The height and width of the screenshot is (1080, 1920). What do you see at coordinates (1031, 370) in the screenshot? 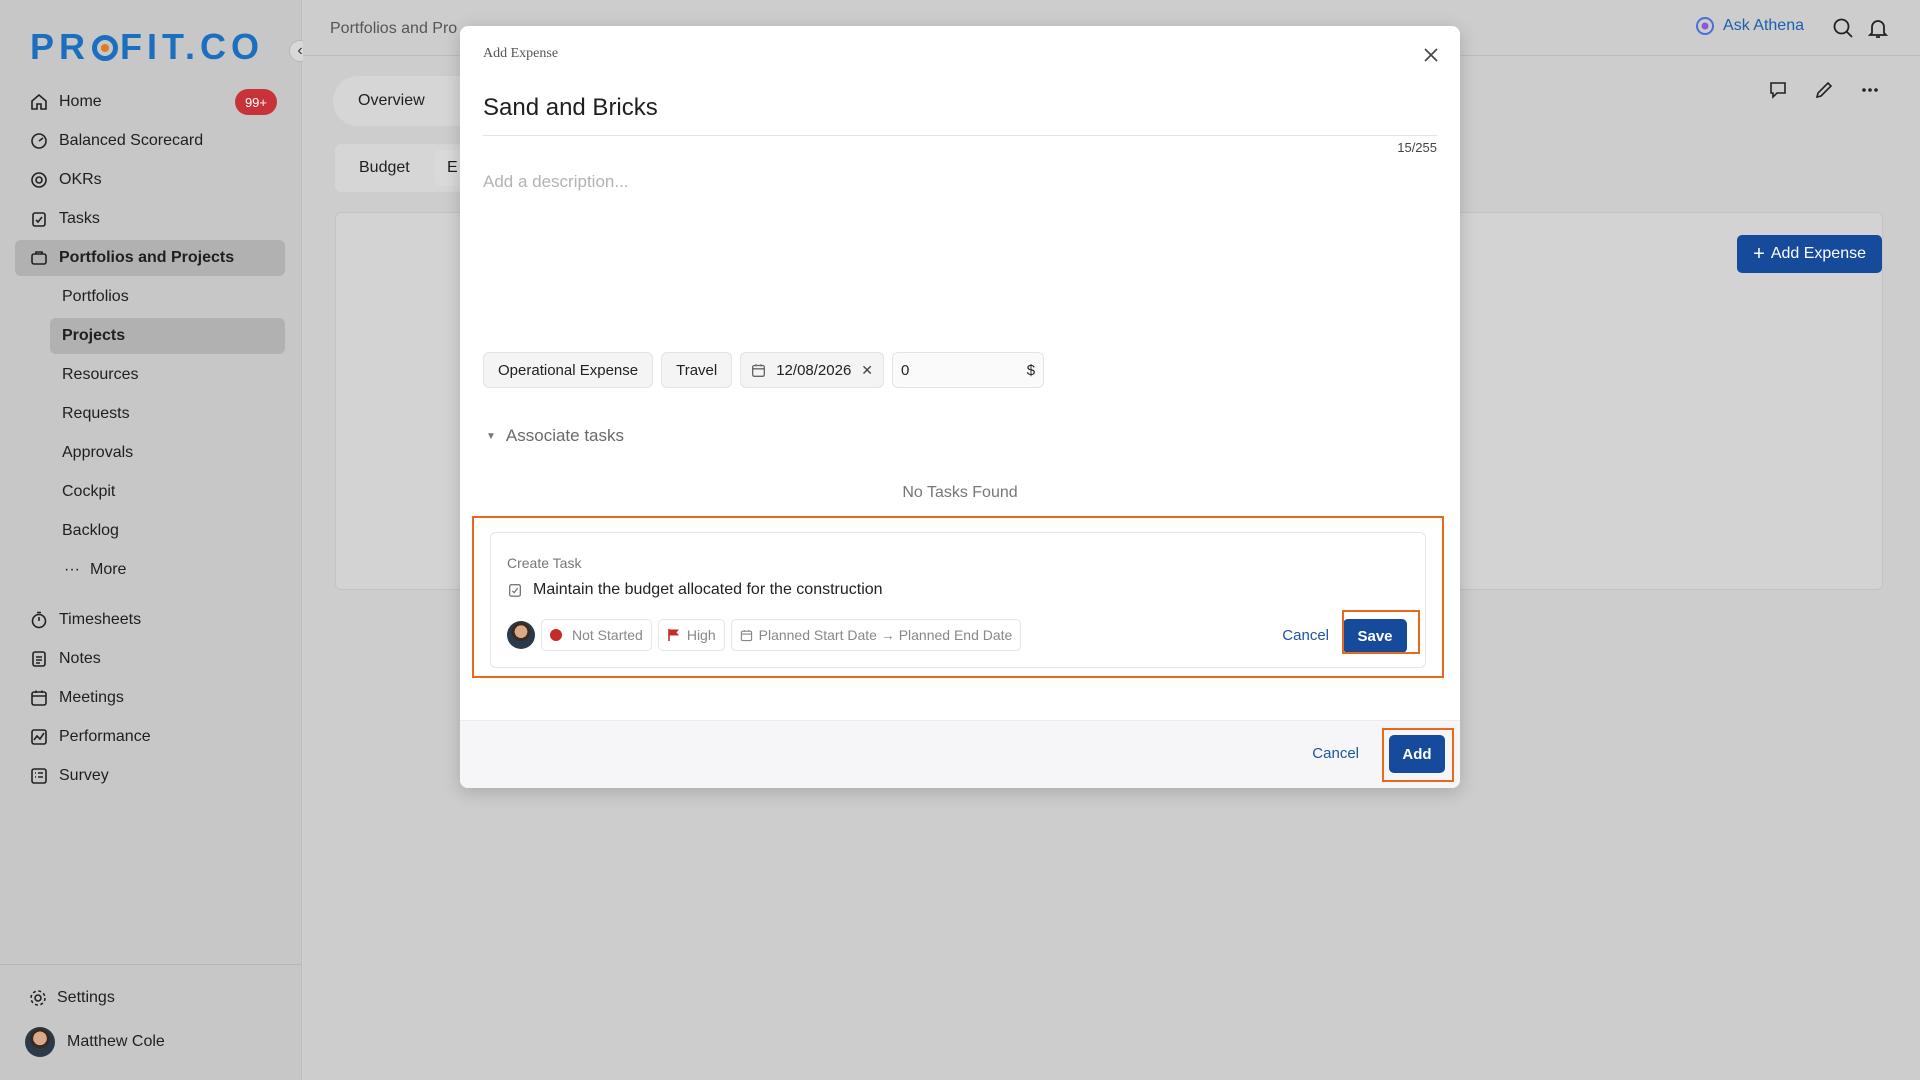
I see `currency-symbol: $` at bounding box center [1031, 370].